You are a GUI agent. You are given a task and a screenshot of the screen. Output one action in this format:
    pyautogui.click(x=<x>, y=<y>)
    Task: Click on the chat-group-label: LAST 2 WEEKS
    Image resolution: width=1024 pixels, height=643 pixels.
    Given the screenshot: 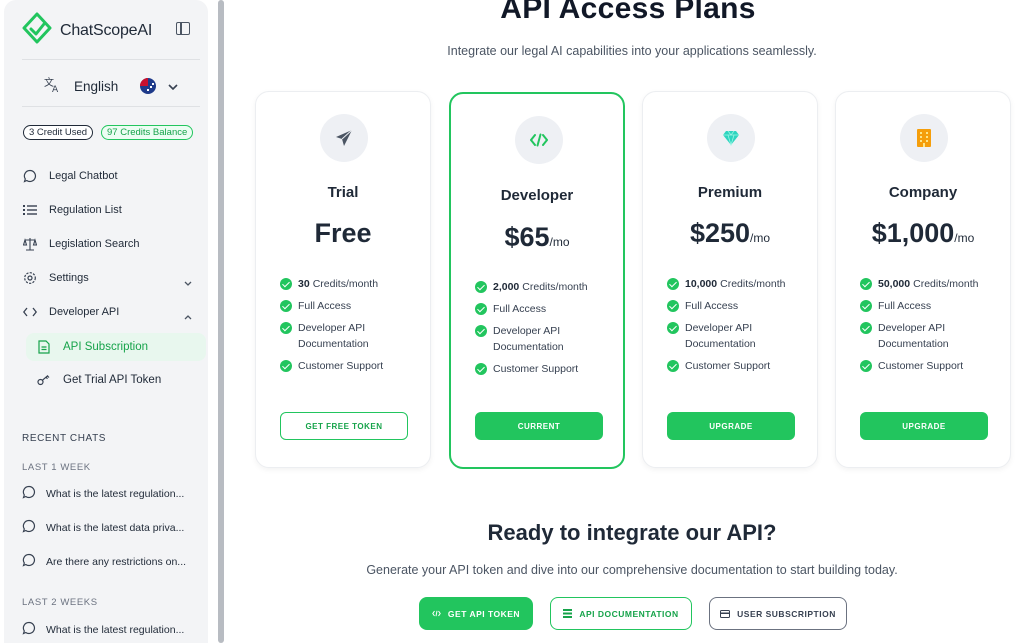 What is the action you would take?
    pyautogui.click(x=60, y=602)
    